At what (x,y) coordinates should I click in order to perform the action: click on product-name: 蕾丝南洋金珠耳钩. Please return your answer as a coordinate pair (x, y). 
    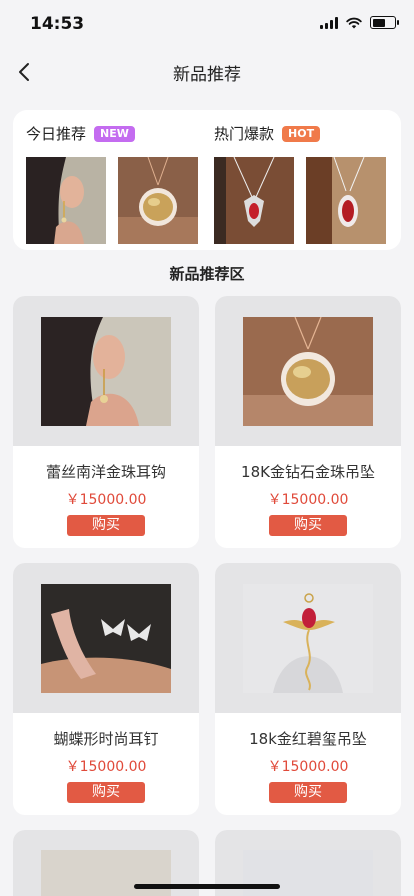
    Looking at the image, I should click on (105, 472).